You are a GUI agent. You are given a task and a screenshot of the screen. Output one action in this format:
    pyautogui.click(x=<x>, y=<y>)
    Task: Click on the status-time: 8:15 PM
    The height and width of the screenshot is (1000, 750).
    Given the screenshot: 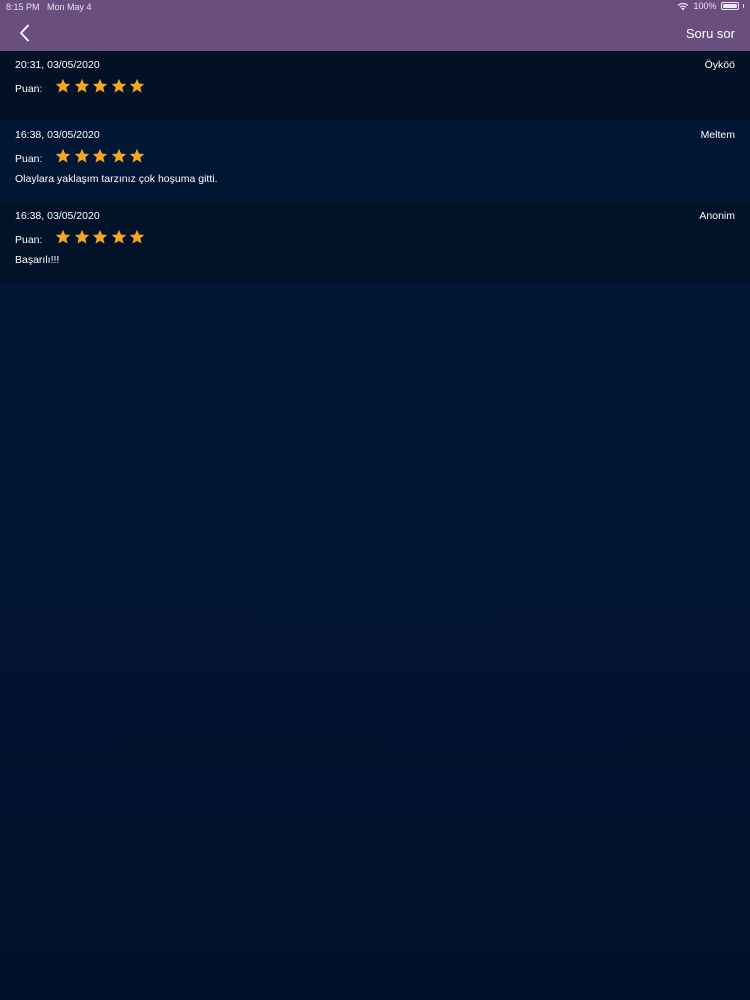 What is the action you would take?
    pyautogui.click(x=23, y=7)
    